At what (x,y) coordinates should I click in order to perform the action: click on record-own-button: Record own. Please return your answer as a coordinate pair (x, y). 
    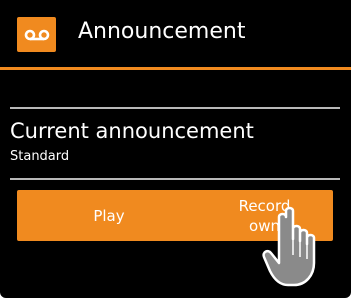
    Looking at the image, I should click on (264, 215).